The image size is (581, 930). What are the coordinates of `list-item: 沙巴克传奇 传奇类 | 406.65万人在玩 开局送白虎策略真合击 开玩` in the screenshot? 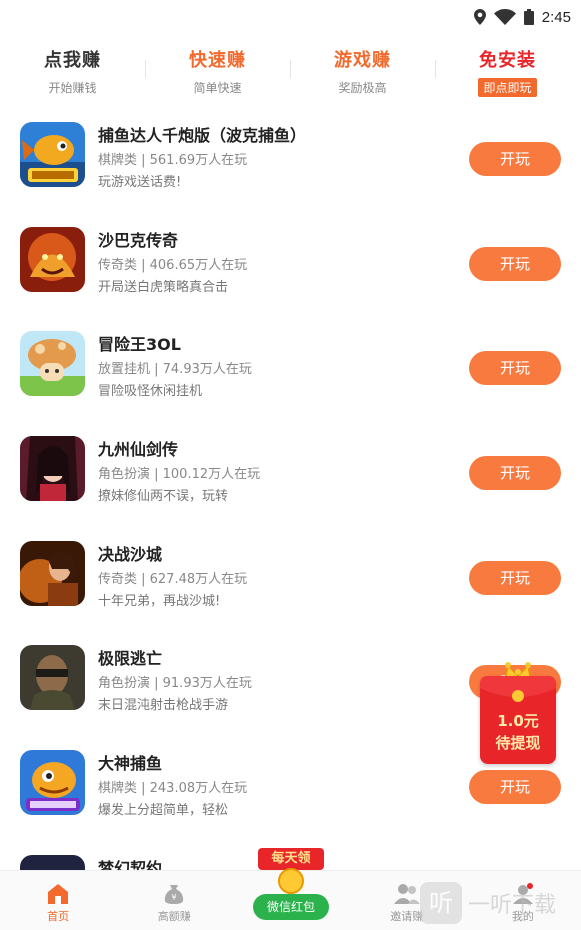 It's located at (290, 267).